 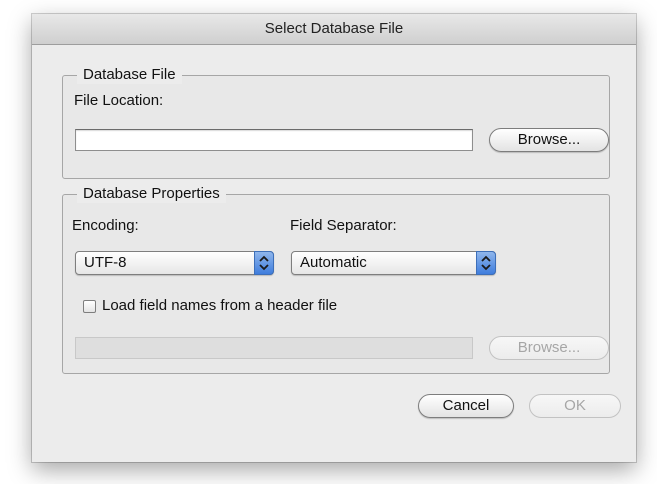 I want to click on encoding-label: Encoding:, so click(x=105, y=225).